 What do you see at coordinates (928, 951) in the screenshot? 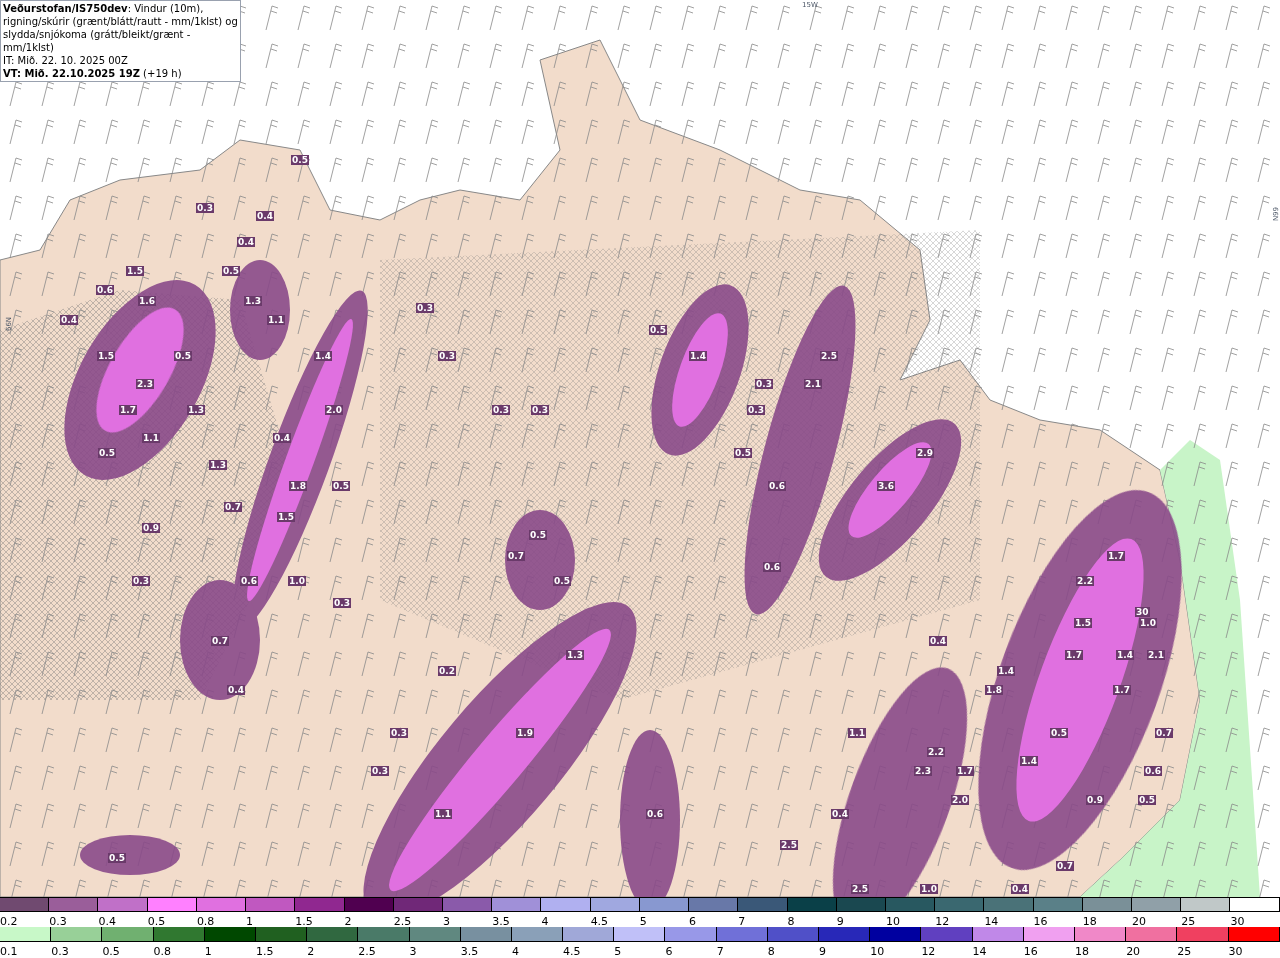
I see `legend-label: 12` at bounding box center [928, 951].